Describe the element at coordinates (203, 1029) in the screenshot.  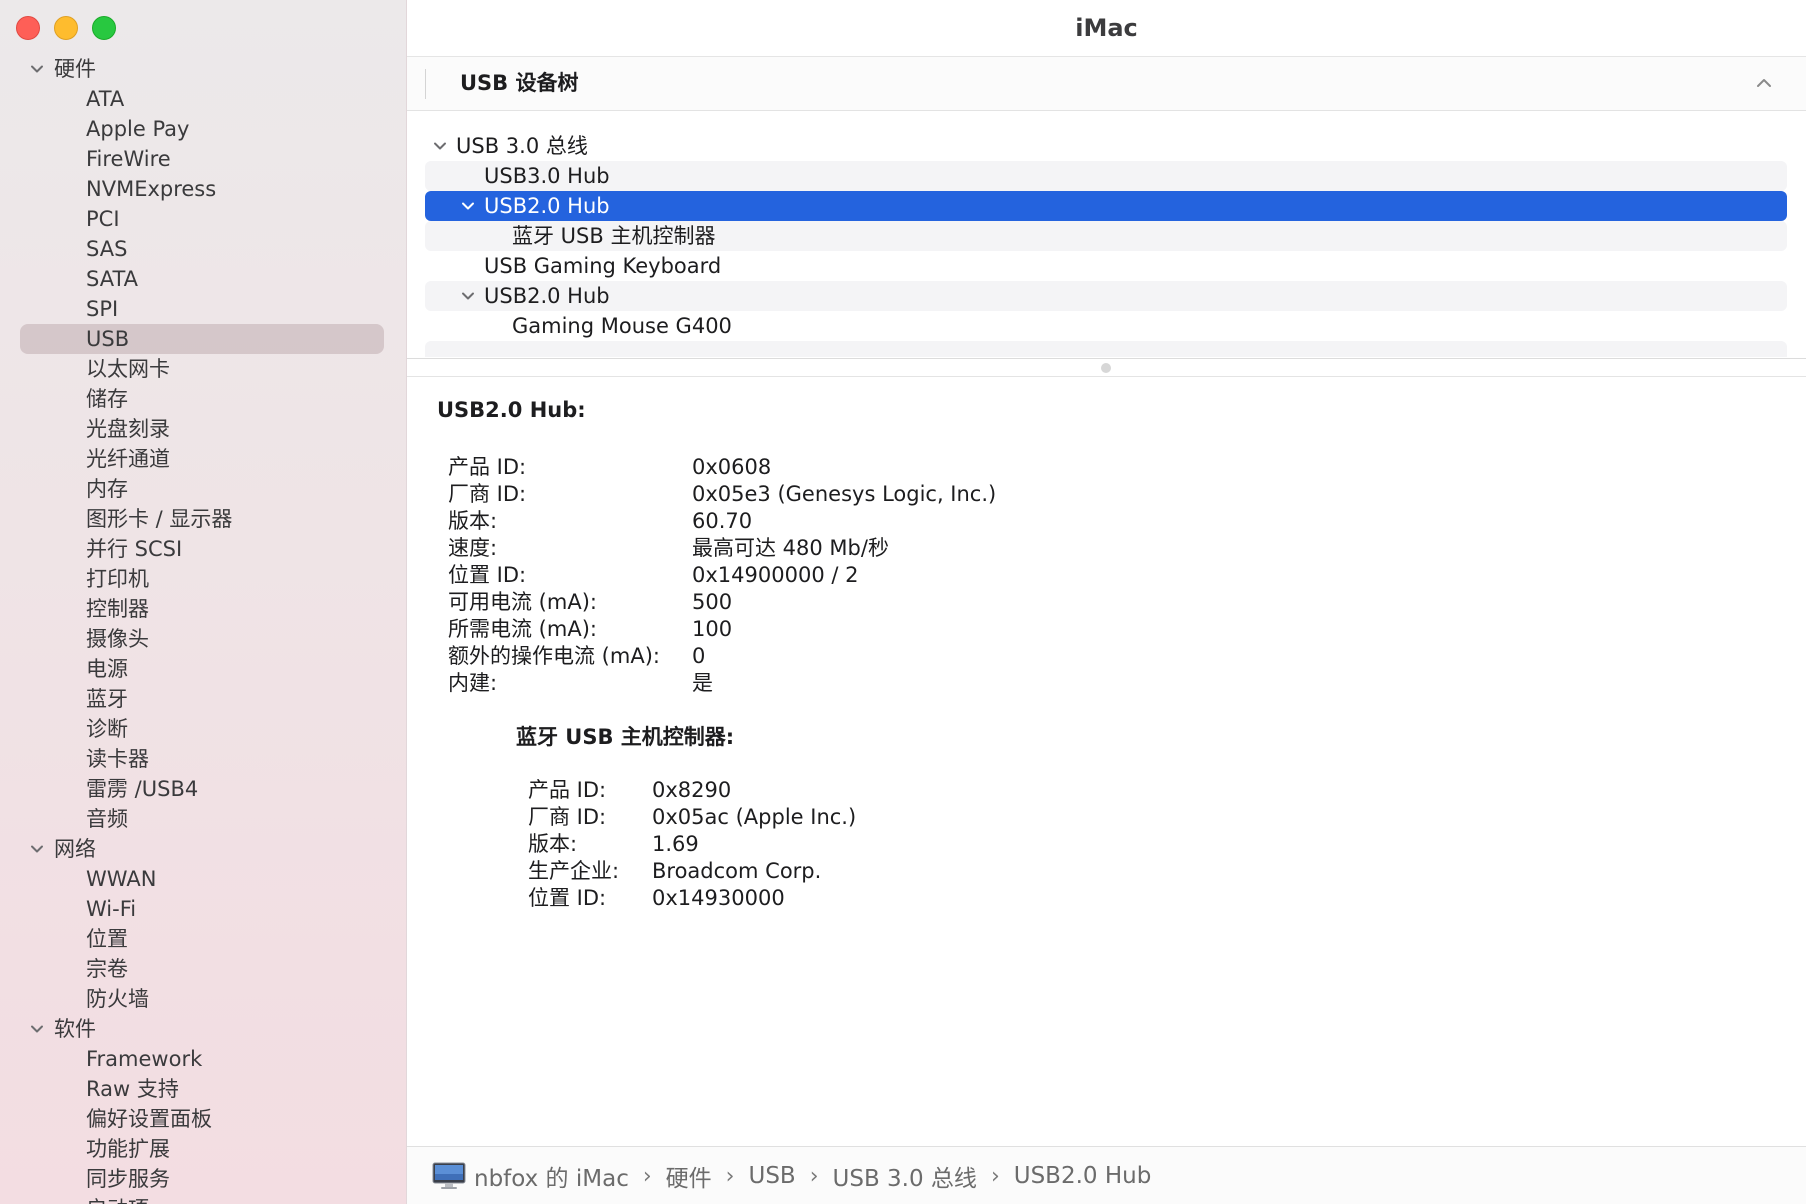
I see `sidebar-group-2: 软件` at that location.